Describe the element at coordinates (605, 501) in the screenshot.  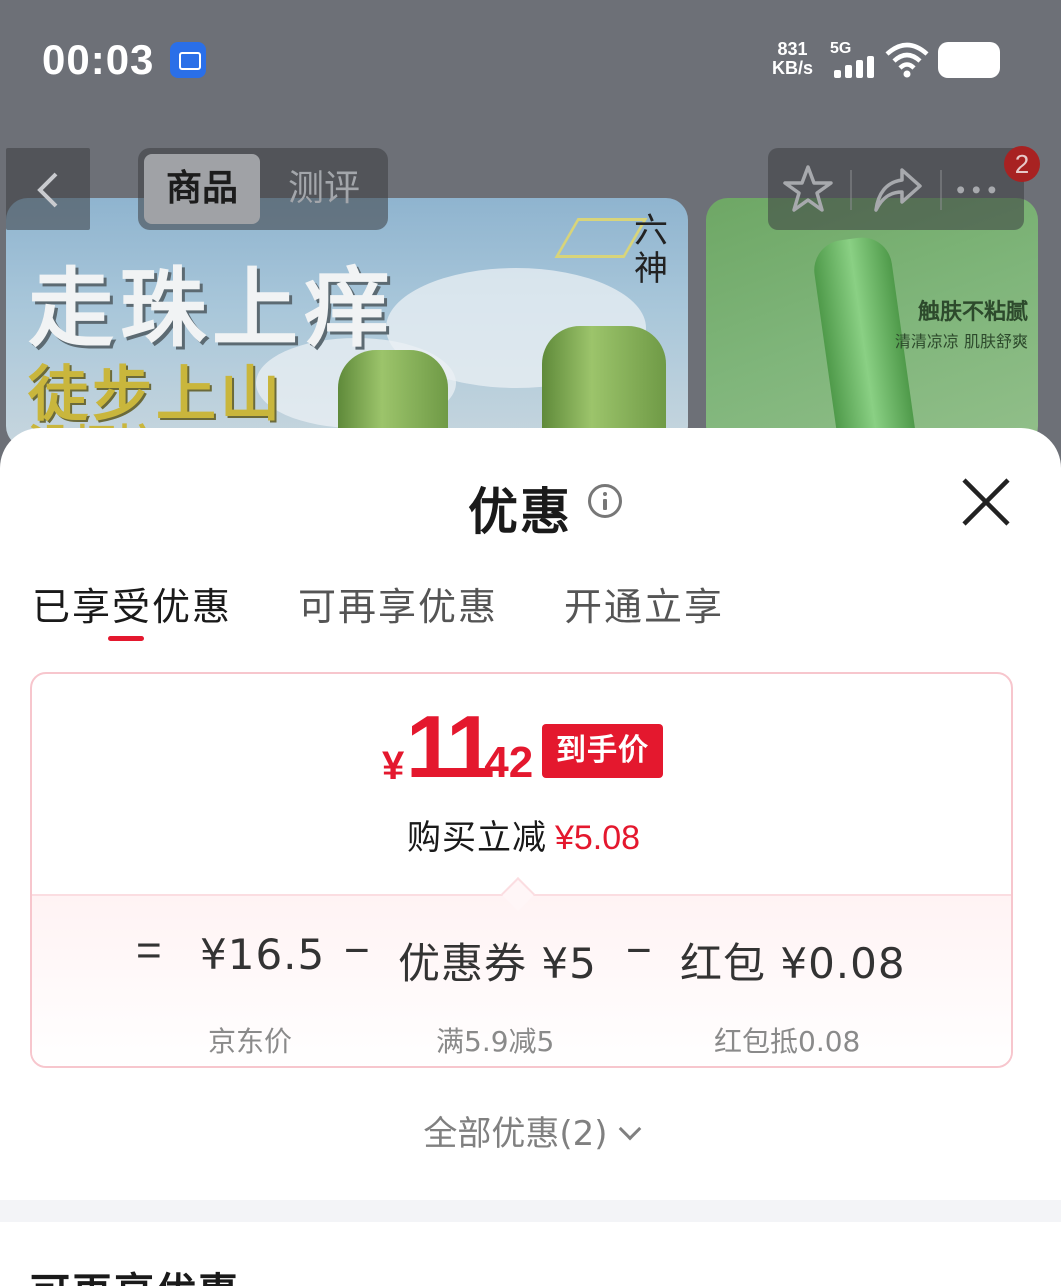
I see `info-icon` at that location.